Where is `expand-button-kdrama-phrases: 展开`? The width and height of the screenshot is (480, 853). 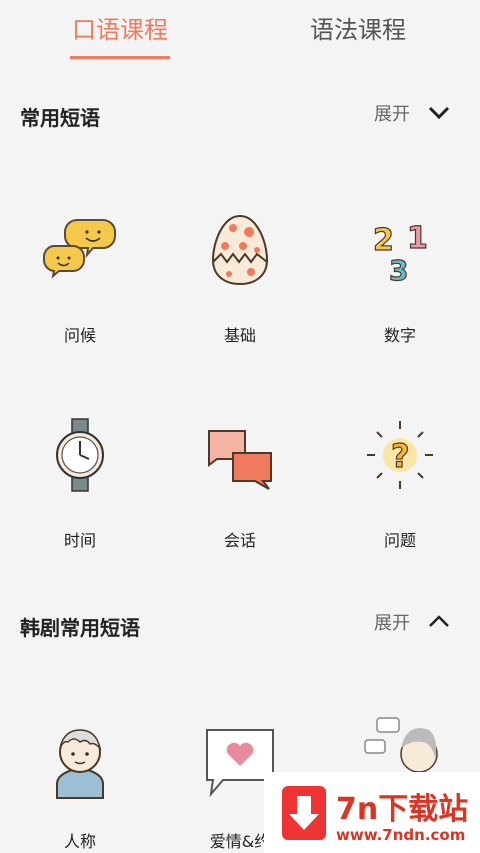
expand-button-kdrama-phrases: 展开 is located at coordinates (392, 622).